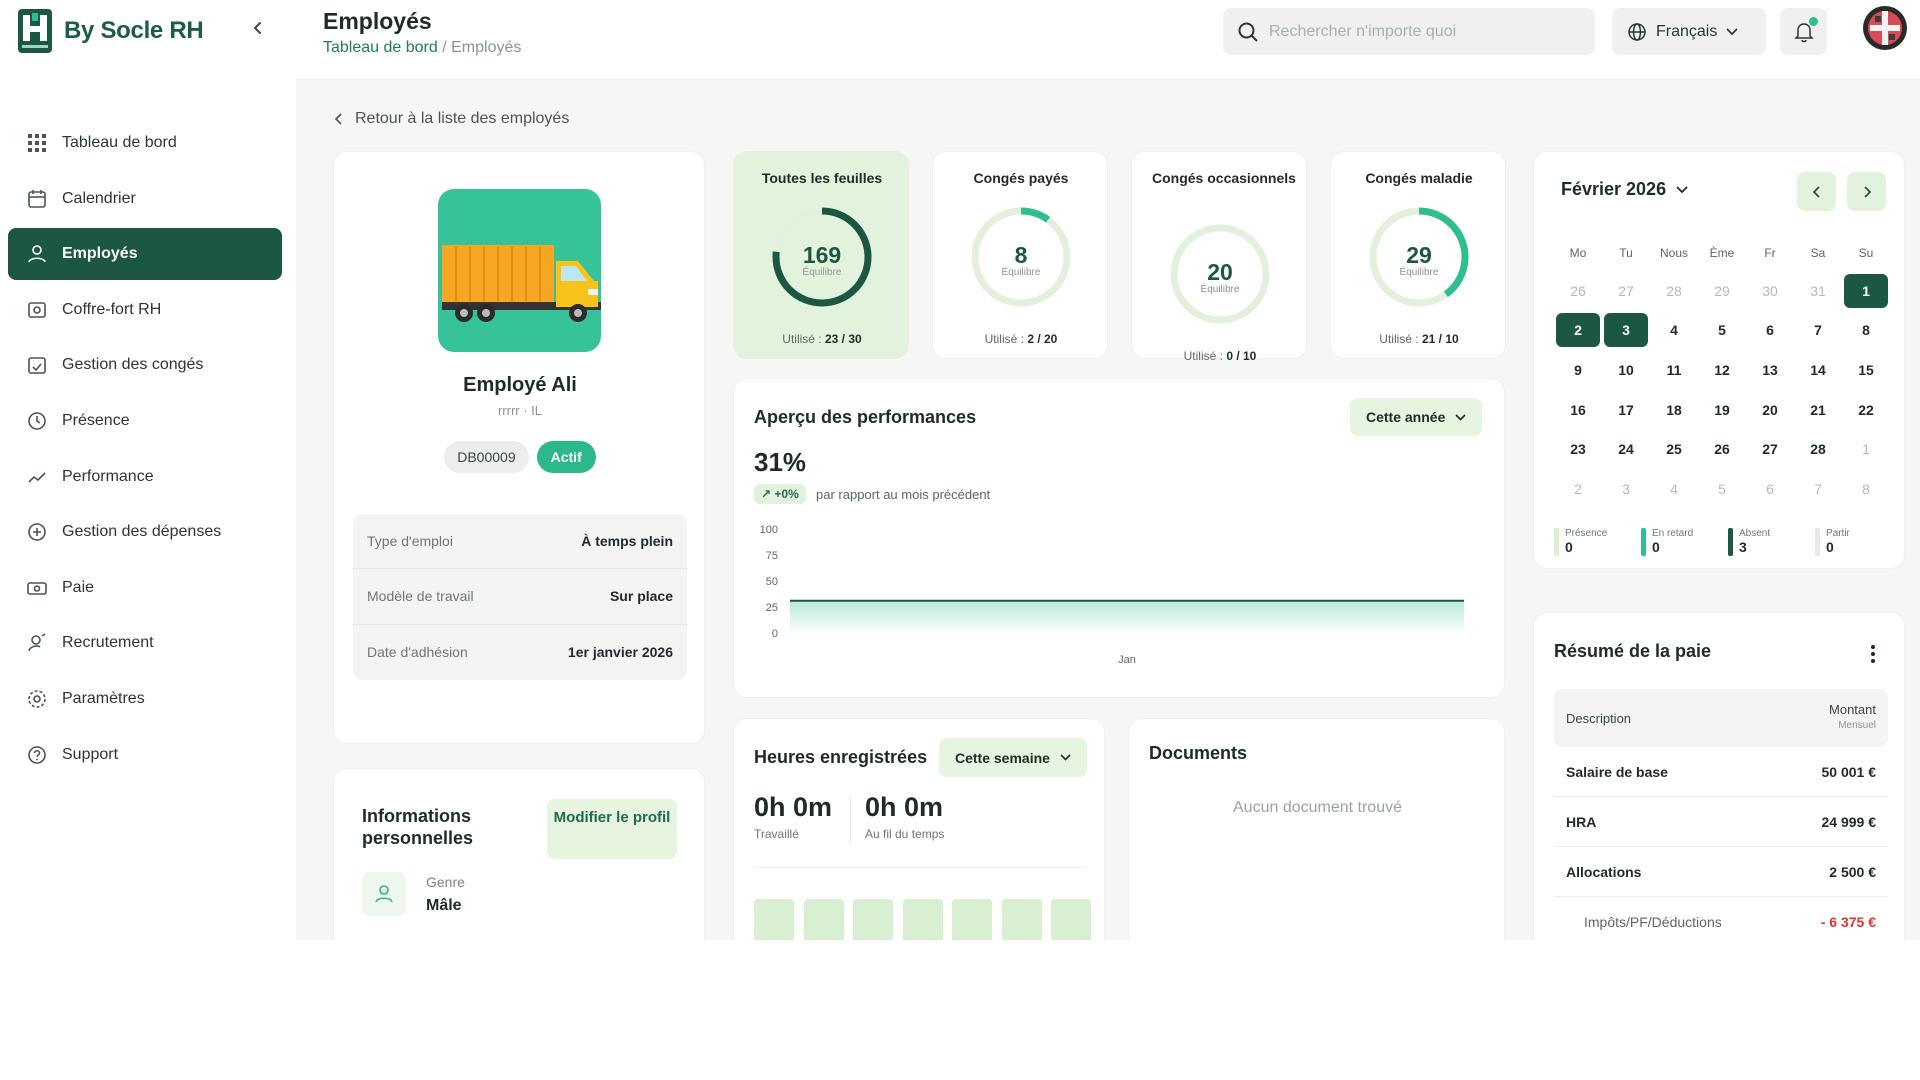 This screenshot has width=1920, height=1080. What do you see at coordinates (1818, 370) in the screenshot?
I see `calendar-day: 14` at bounding box center [1818, 370].